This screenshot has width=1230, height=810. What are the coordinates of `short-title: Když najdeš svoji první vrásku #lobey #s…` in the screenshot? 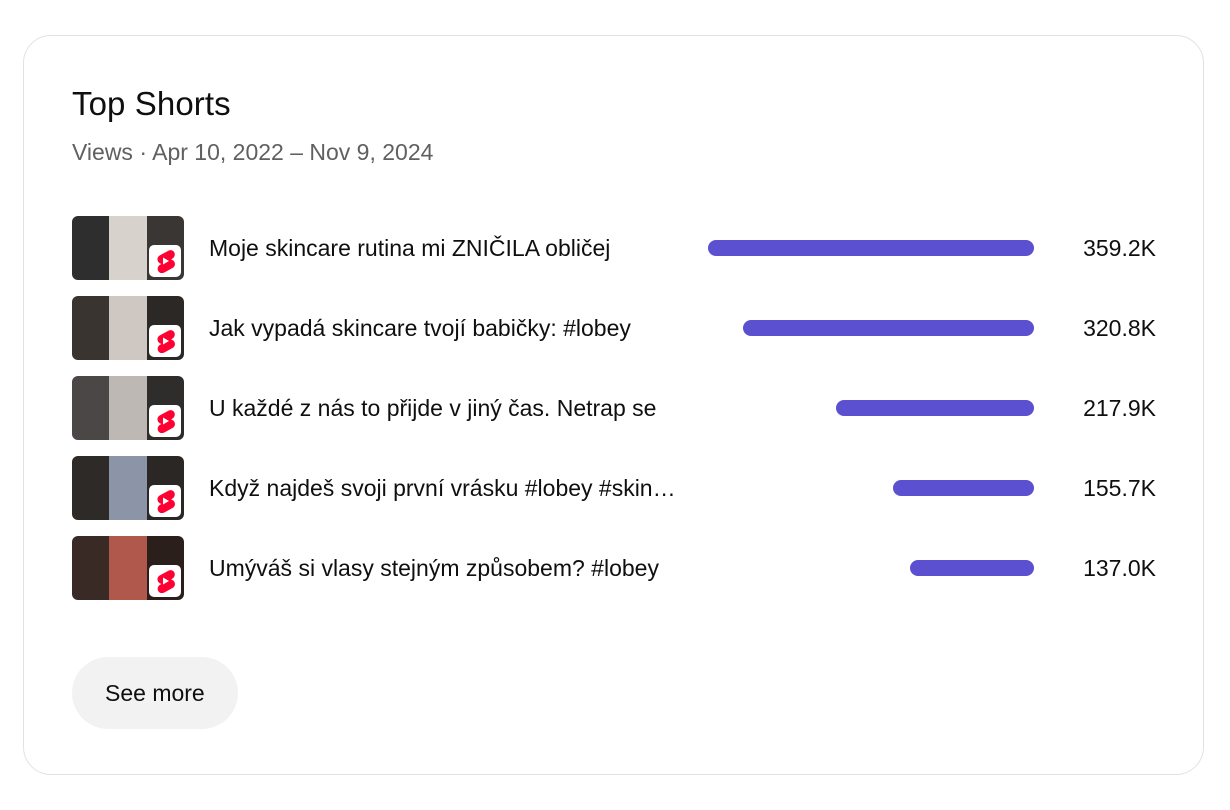 It's located at (444, 488).